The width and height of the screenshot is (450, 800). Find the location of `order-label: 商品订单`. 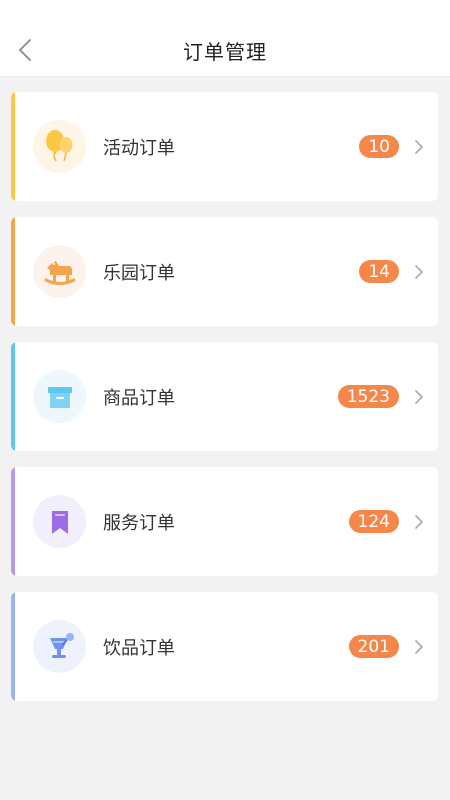

order-label: 商品订单 is located at coordinates (139, 398).